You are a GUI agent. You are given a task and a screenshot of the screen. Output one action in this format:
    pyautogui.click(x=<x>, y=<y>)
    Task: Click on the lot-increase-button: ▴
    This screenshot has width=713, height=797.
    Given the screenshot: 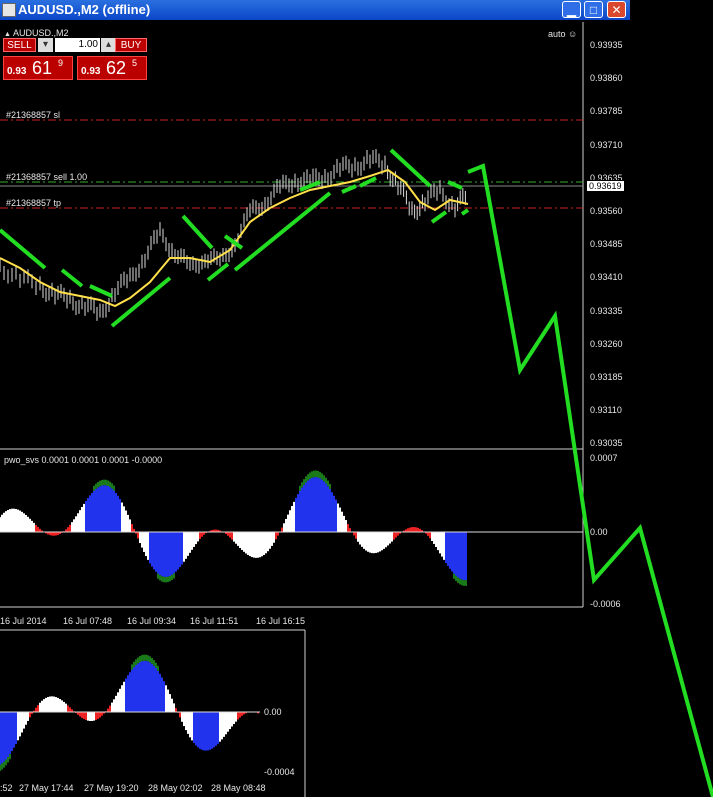 What is the action you would take?
    pyautogui.click(x=108, y=45)
    